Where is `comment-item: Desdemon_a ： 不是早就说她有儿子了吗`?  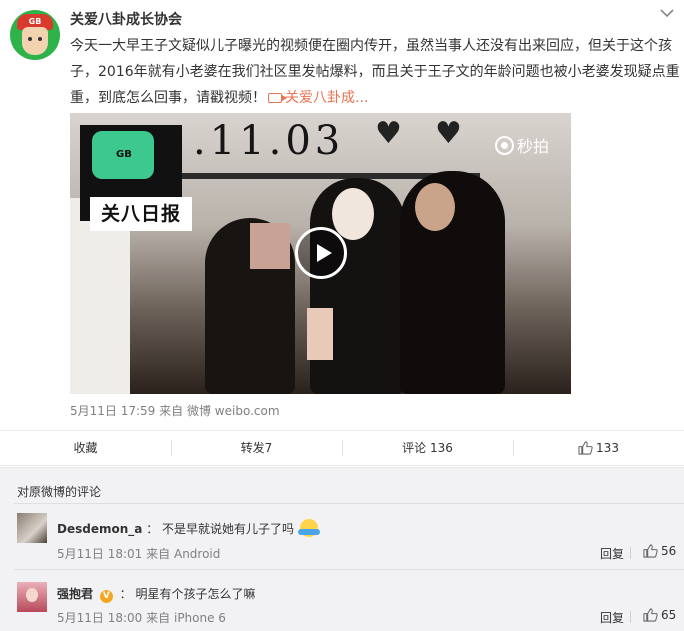
comment-item: Desdemon_a ： 不是早就说她有儿子了吗 is located at coordinates (188, 528).